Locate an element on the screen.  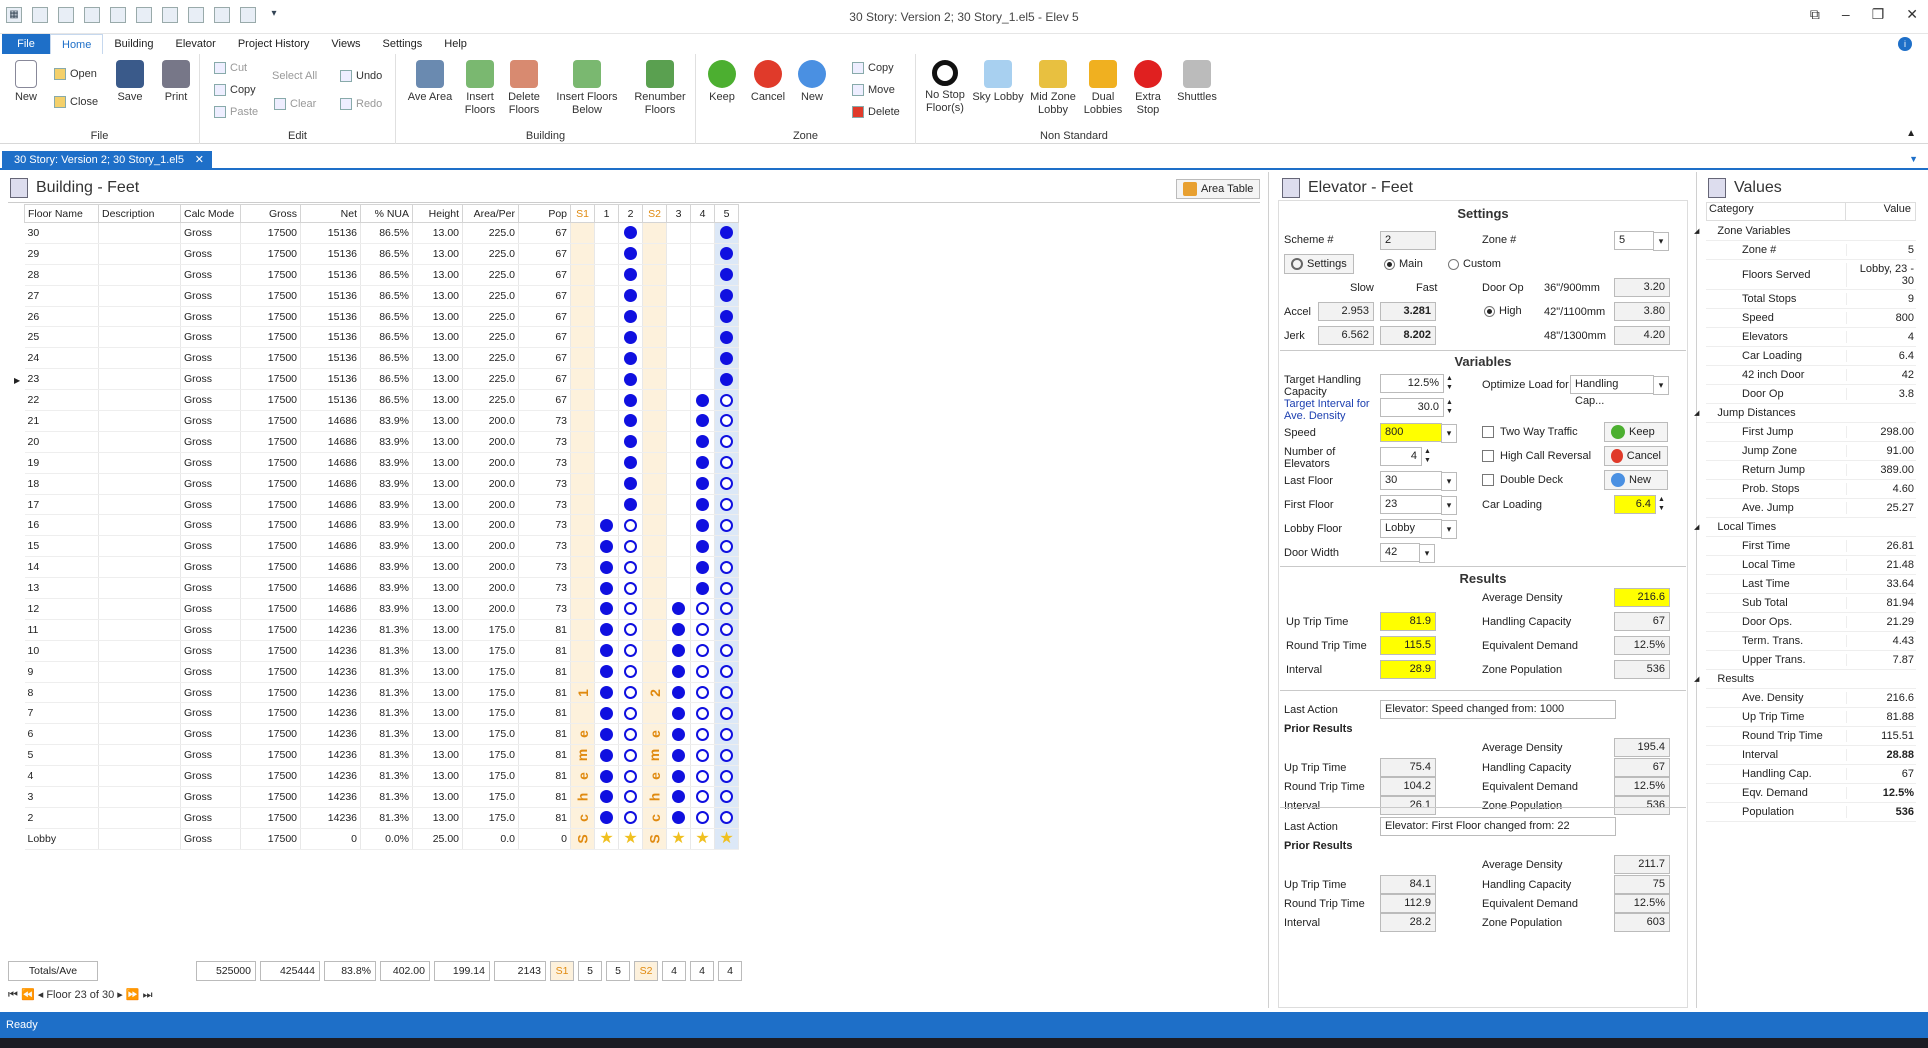
floor-name-cell: Lobby is located at coordinates (61, 839).